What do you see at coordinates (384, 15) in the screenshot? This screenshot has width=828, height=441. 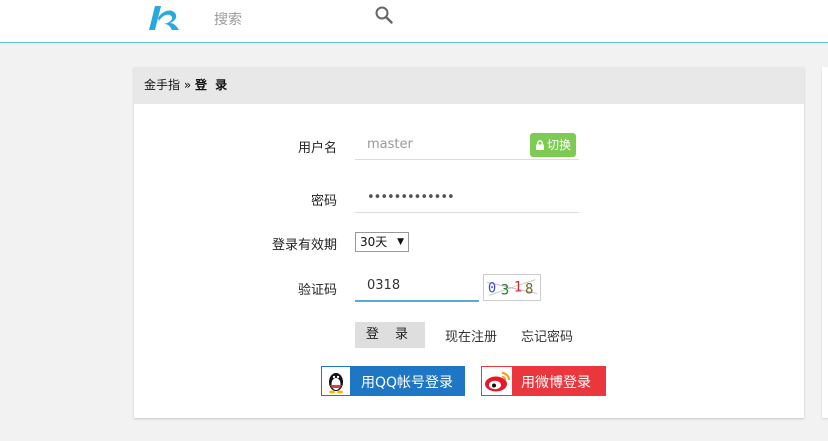 I see `search-icon` at bounding box center [384, 15].